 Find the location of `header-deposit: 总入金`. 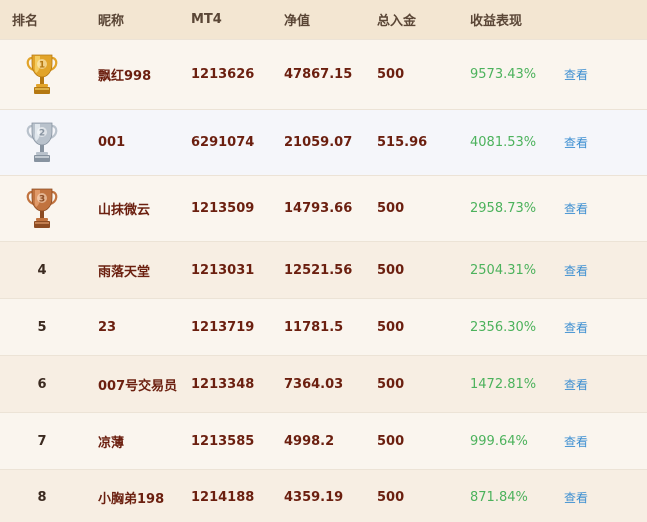

header-deposit: 总入金 is located at coordinates (397, 21).